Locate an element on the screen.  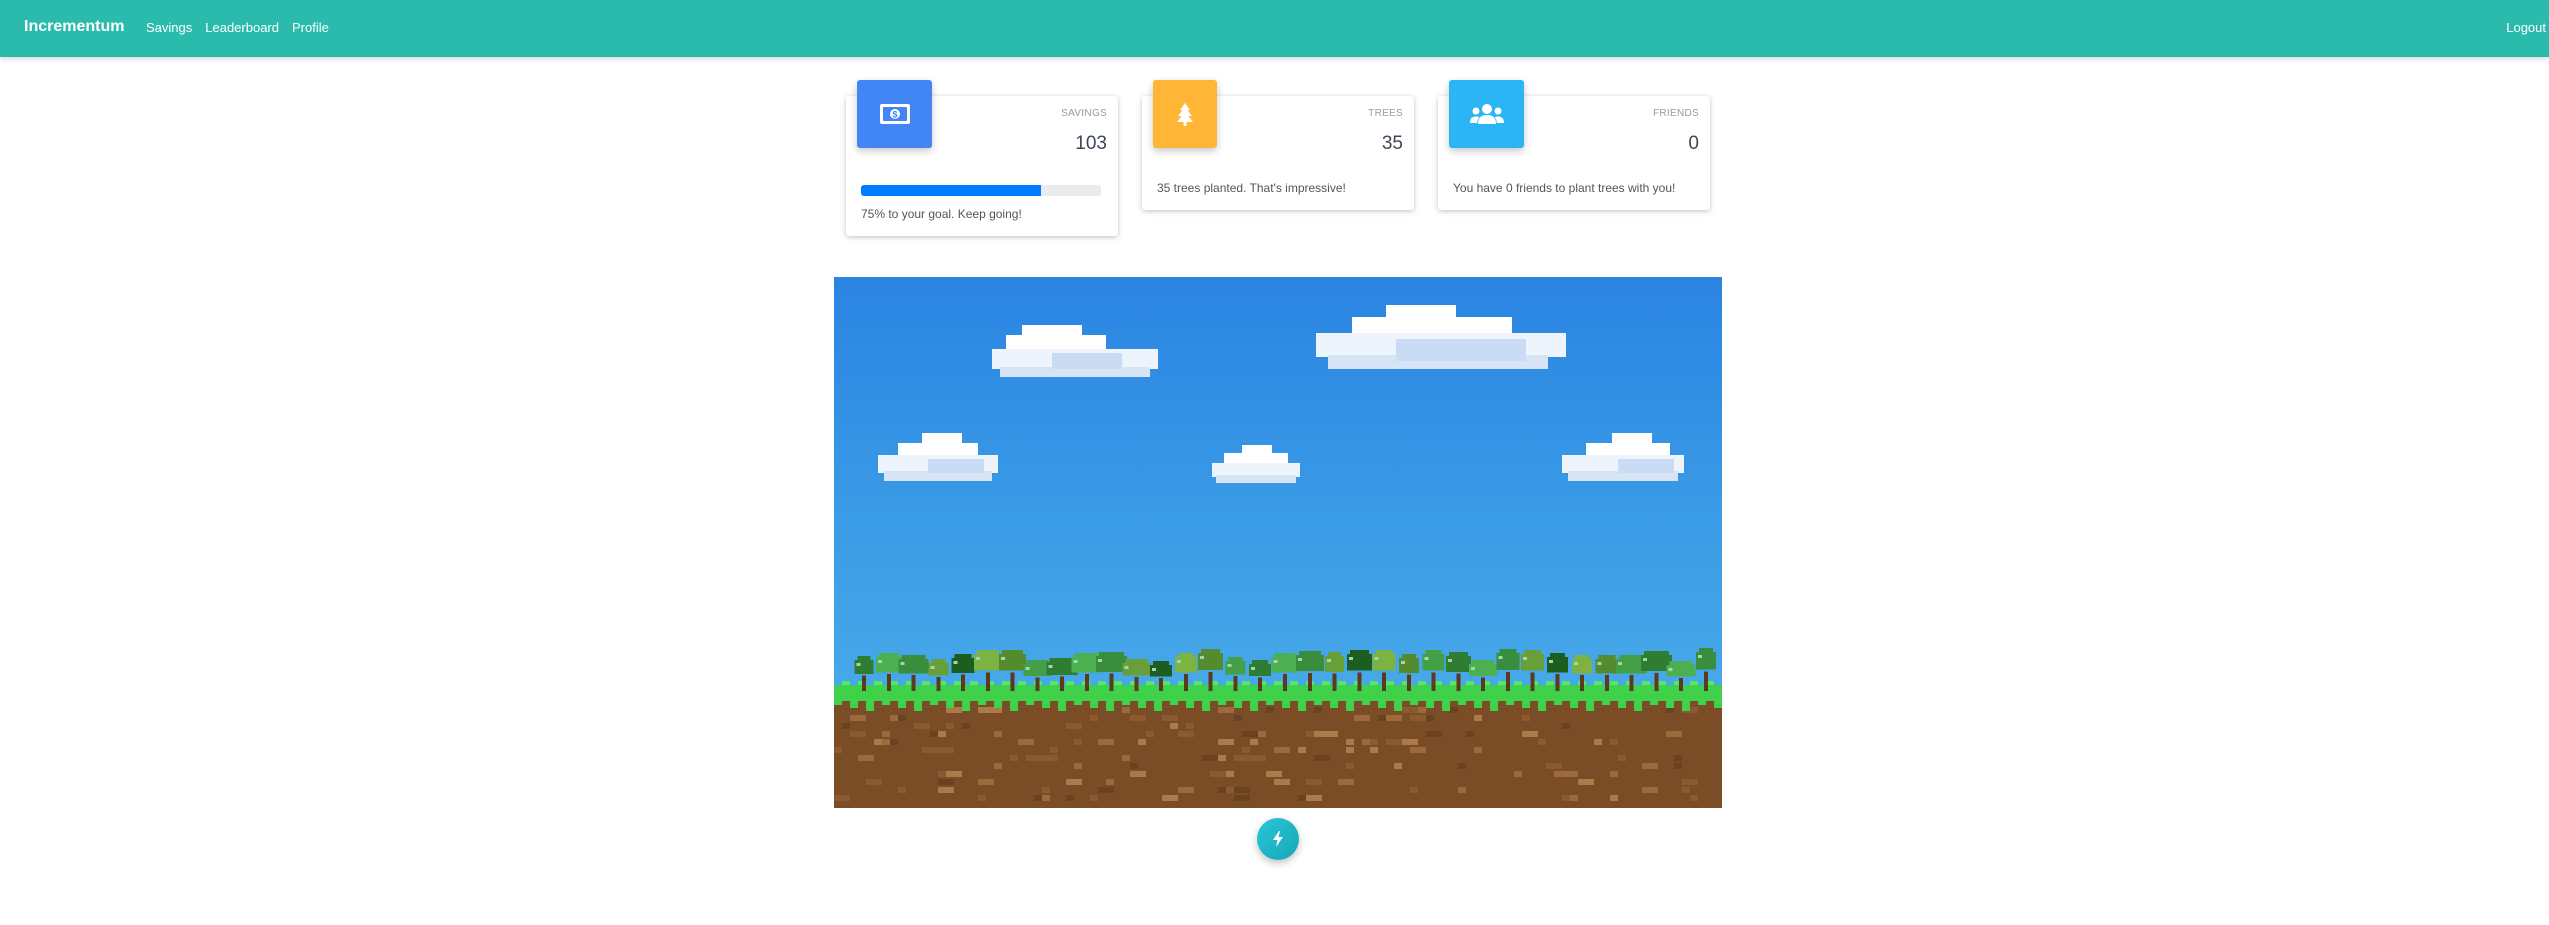
nav-links: Savings Leaderboard Profile is located at coordinates (237, 27).